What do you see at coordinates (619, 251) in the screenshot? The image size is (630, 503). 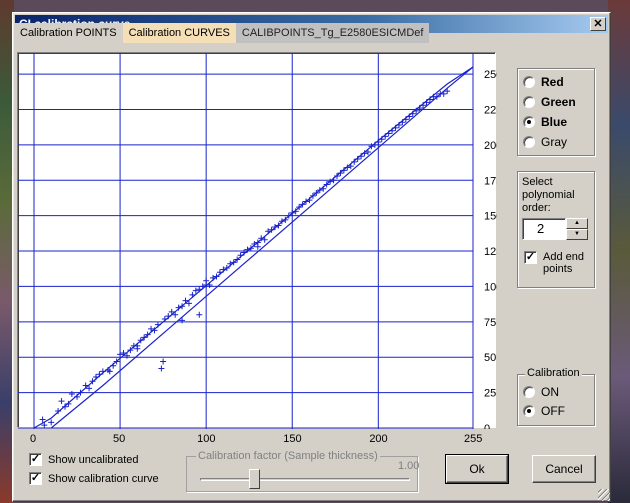 I see `background-right` at bounding box center [619, 251].